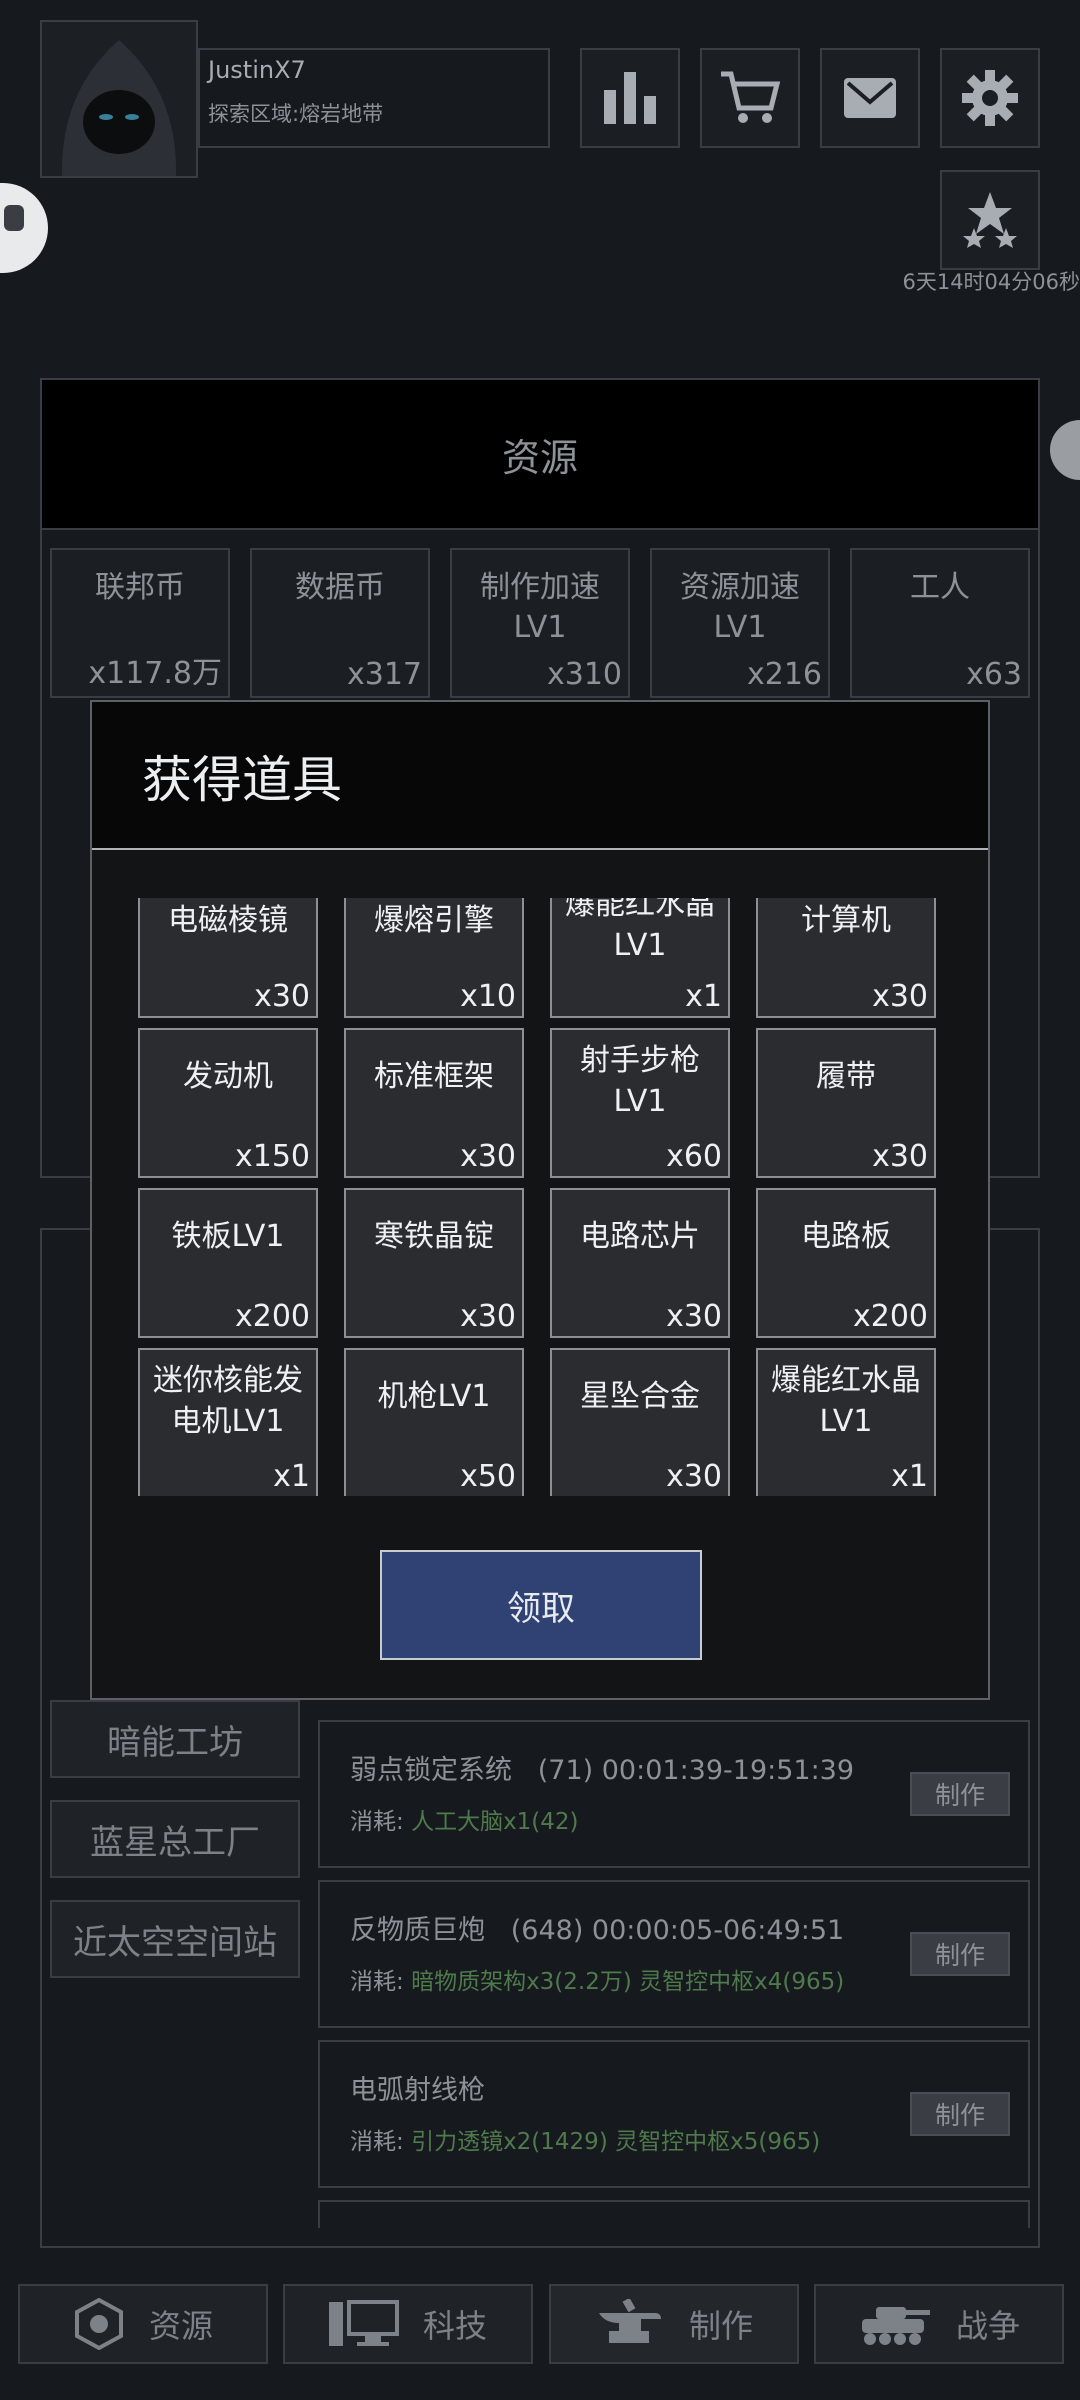 Image resolution: width=1080 pixels, height=2400 pixels. I want to click on nav-resources: 资源, so click(143, 2324).